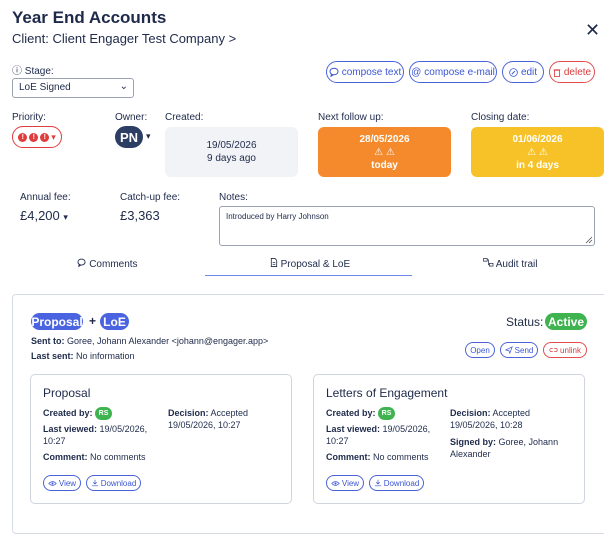 This screenshot has height=534, width=604. I want to click on next-follow-up-label: Next follow up:, so click(351, 117).